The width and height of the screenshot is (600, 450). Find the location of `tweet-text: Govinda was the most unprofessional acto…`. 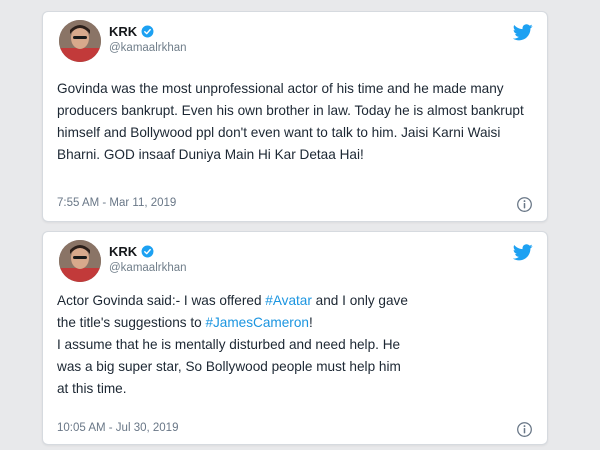

tweet-text: Govinda was the most unprofessional acto… is located at coordinates (290, 121).